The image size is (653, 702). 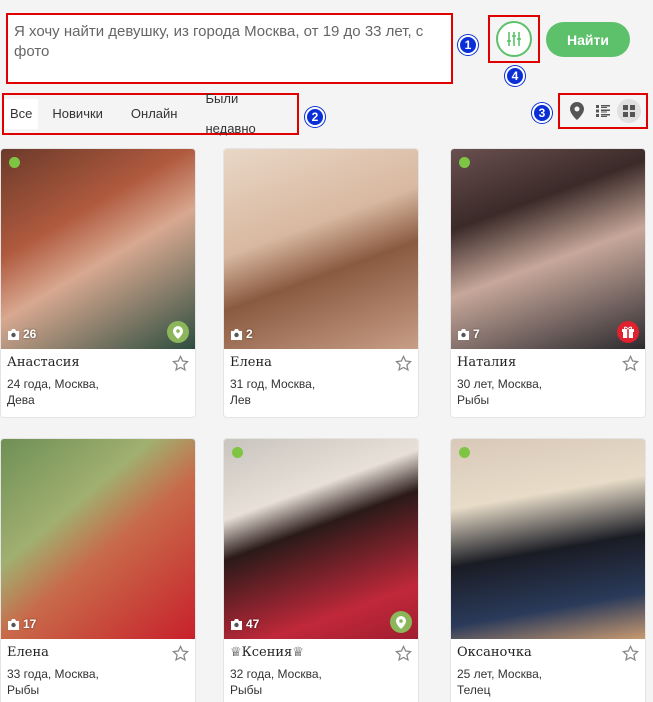 What do you see at coordinates (628, 332) in the screenshot?
I see `gift-icon` at bounding box center [628, 332].